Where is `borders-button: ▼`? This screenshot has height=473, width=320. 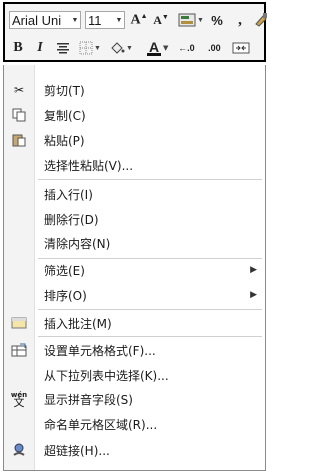 borders-button: ▼ is located at coordinates (90, 48).